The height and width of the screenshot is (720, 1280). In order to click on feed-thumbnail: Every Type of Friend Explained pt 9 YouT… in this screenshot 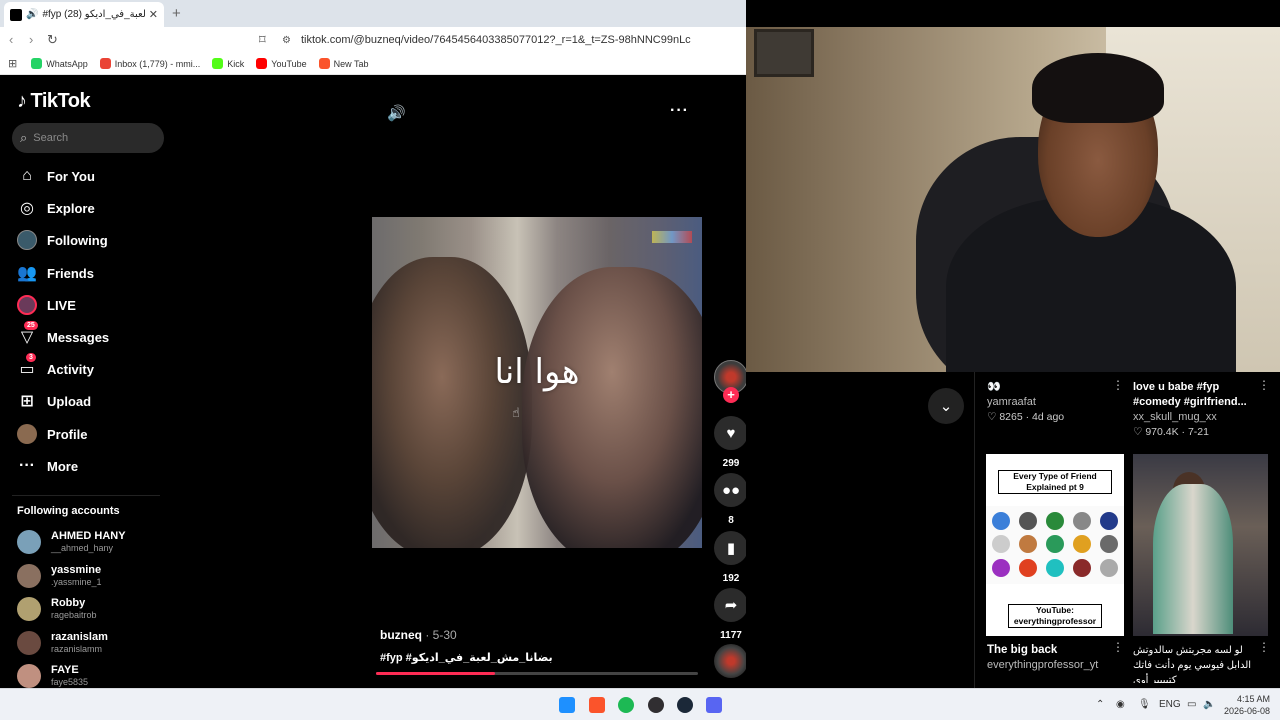, I will do `click(1055, 545)`.